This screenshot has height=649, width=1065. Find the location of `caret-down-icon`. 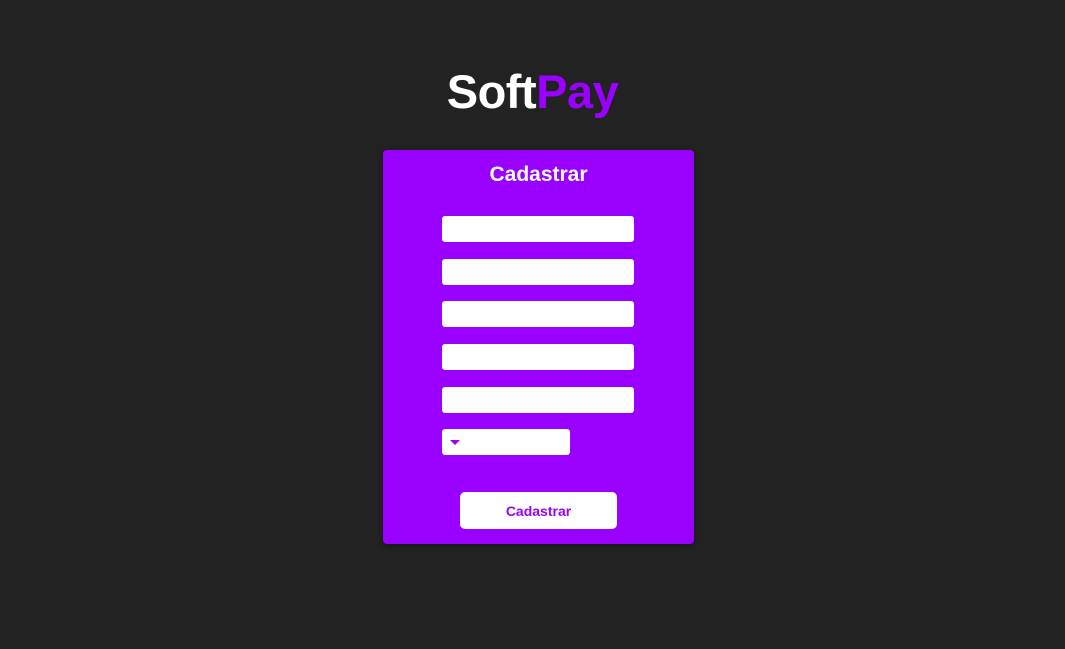

caret-down-icon is located at coordinates (455, 442).